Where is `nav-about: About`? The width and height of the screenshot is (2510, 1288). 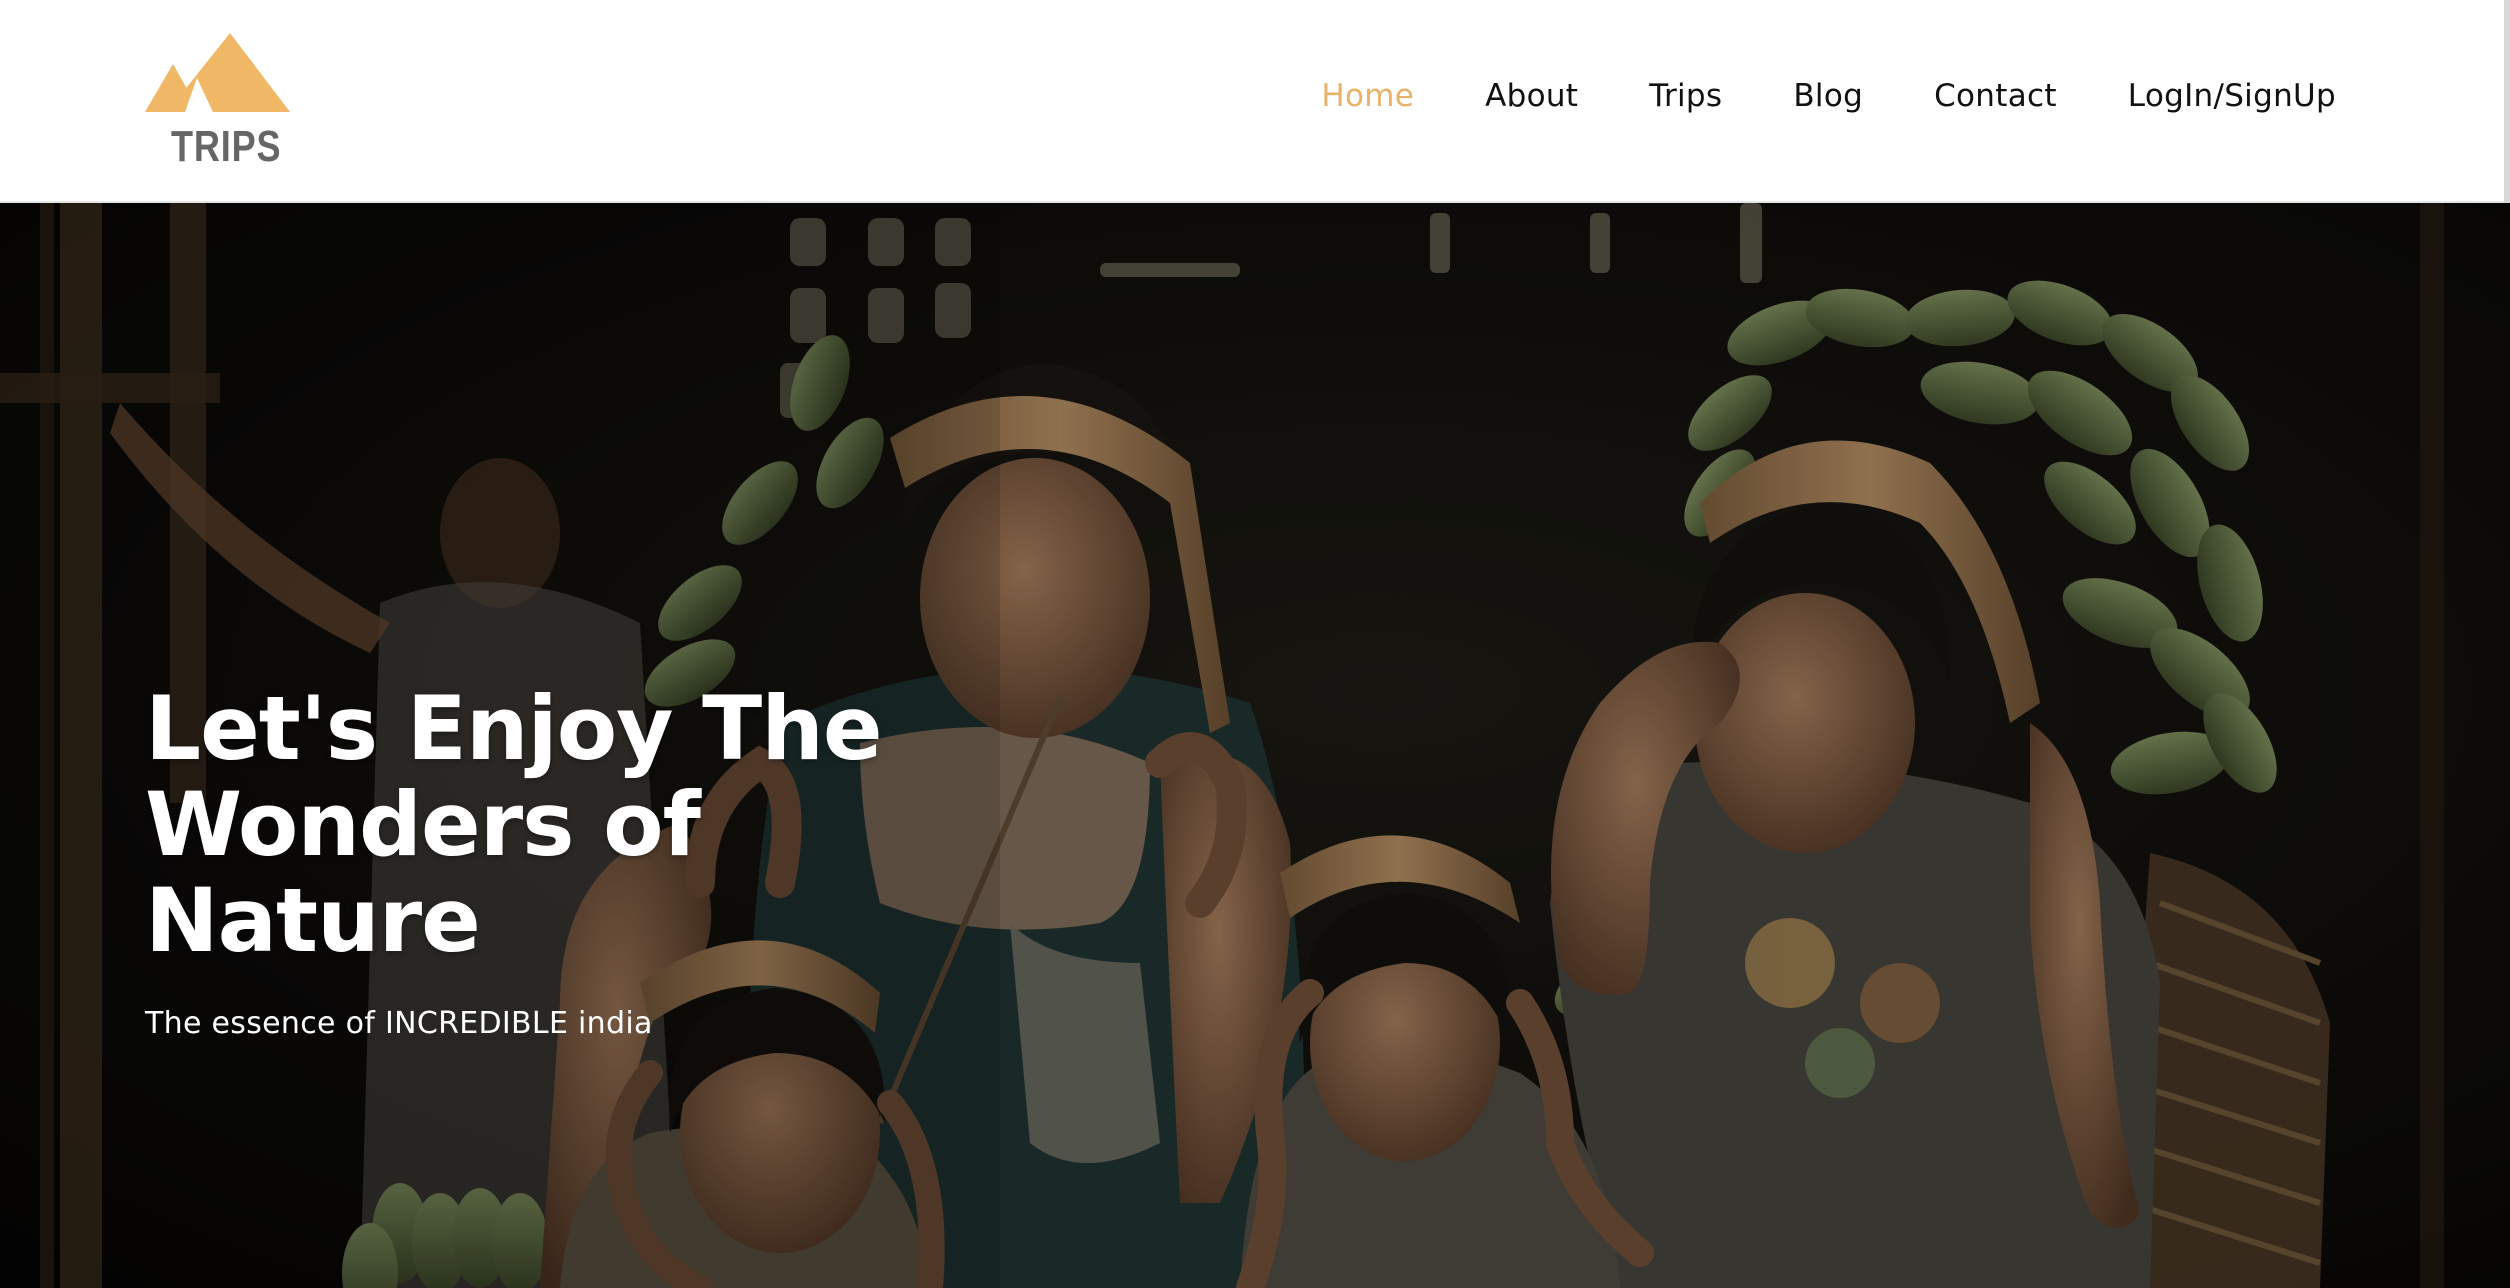 nav-about: About is located at coordinates (1531, 96).